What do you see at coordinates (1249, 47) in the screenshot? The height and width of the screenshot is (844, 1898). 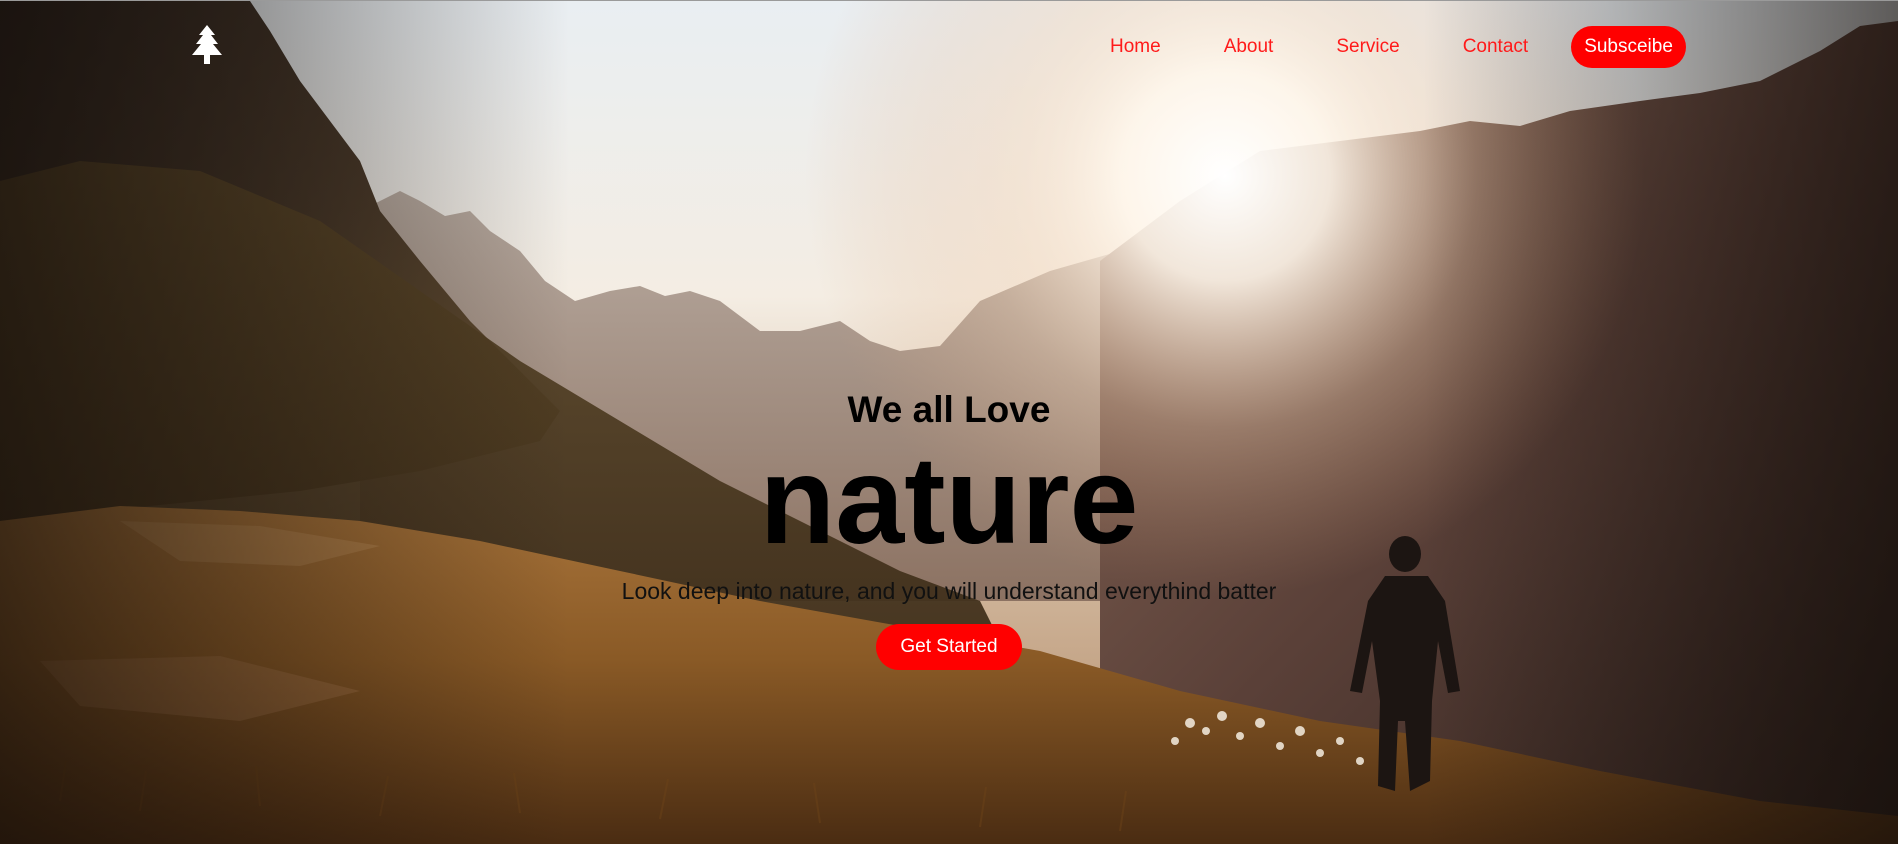 I see `nav-link-about: About` at bounding box center [1249, 47].